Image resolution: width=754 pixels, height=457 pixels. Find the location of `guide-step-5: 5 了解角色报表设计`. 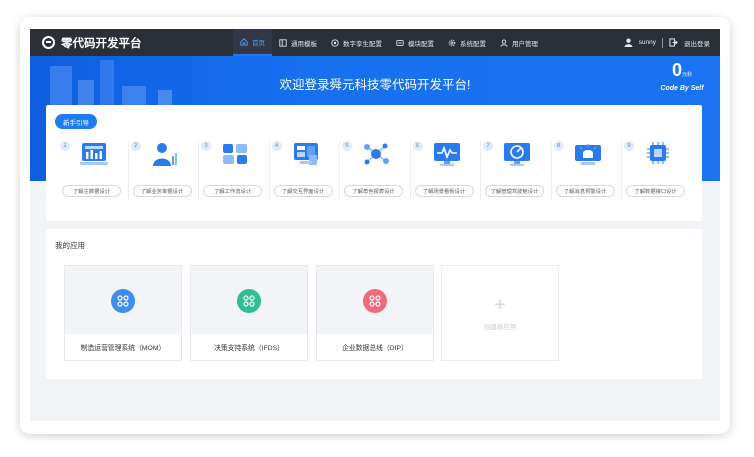

guide-step-5: 5 了解角色报表设计 is located at coordinates (375, 171).